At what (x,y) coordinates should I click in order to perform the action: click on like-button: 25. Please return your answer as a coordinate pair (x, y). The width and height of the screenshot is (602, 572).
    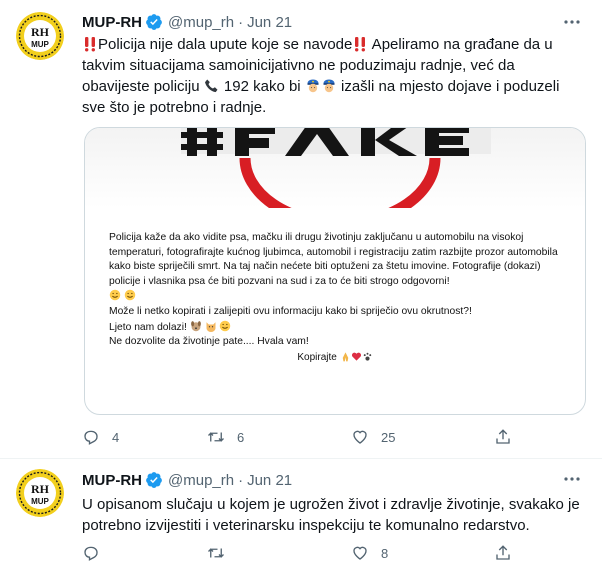
    Looking at the image, I should click on (373, 437).